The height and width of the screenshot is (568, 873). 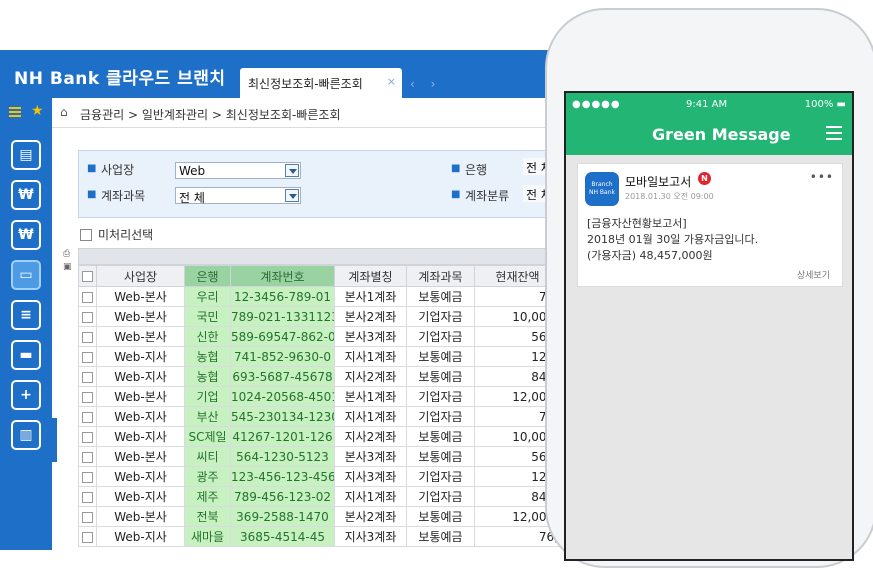 I want to click on app-title: Green Message, so click(x=721, y=134).